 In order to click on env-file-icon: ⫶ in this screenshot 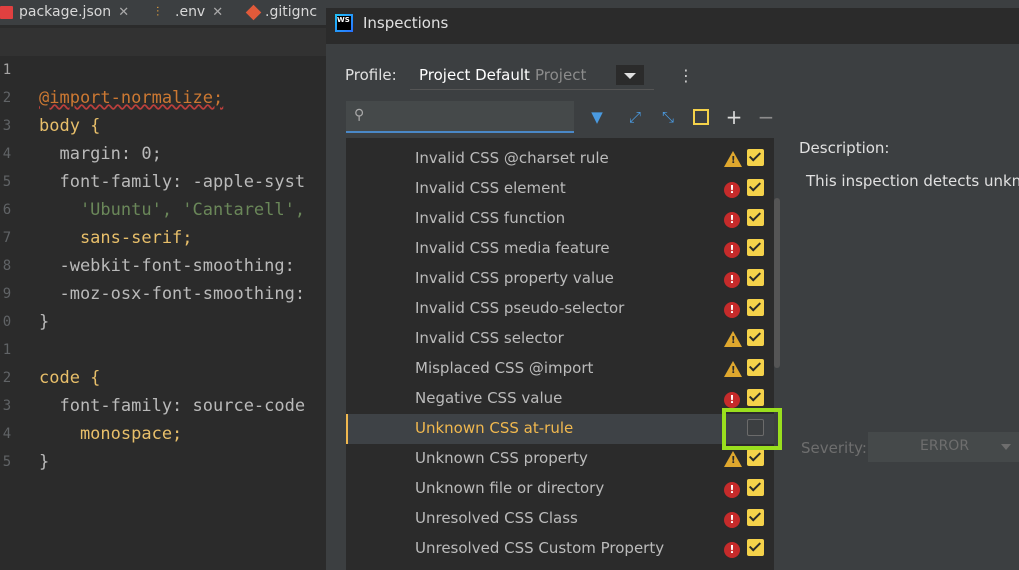, I will do `click(158, 12)`.